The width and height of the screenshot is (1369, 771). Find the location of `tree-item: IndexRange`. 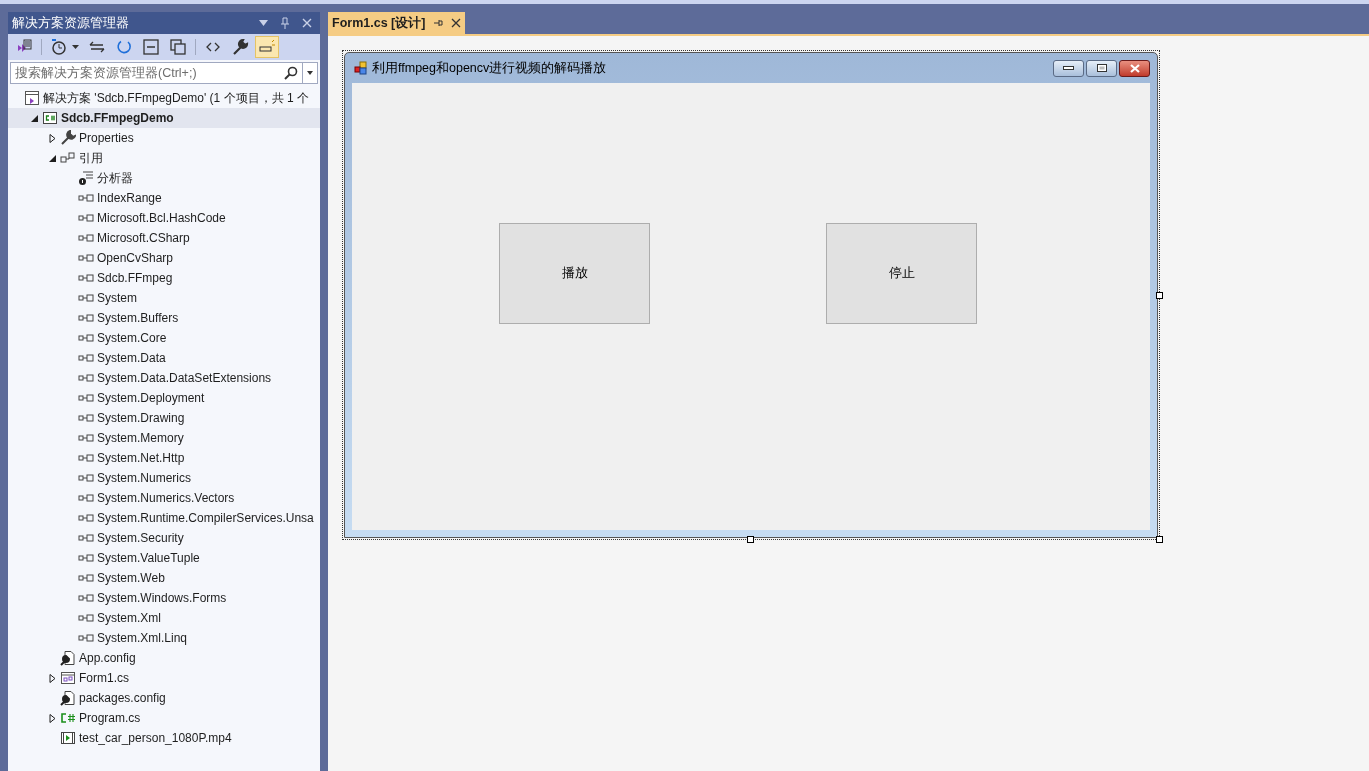

tree-item: IndexRange is located at coordinates (164, 198).